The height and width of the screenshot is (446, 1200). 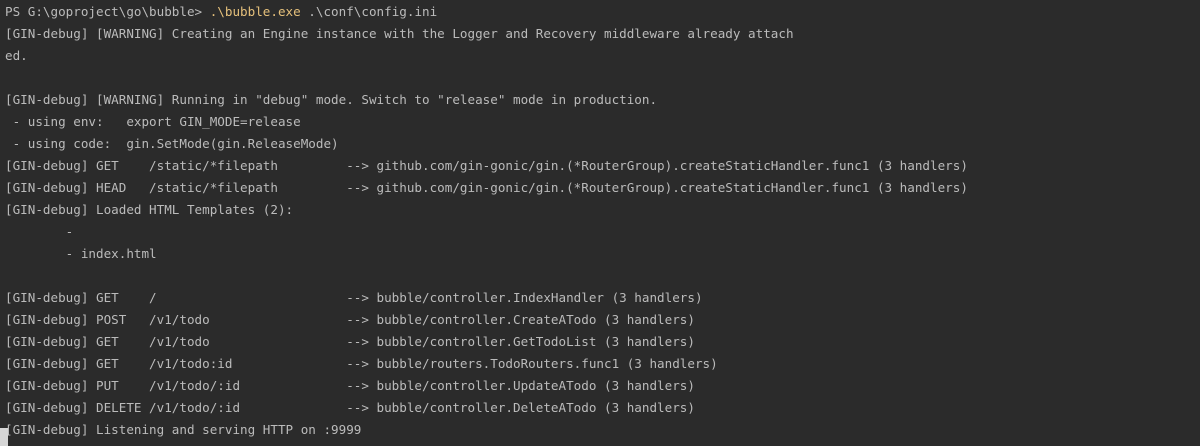 I want to click on output-line: - index.html, so click(x=81, y=253).